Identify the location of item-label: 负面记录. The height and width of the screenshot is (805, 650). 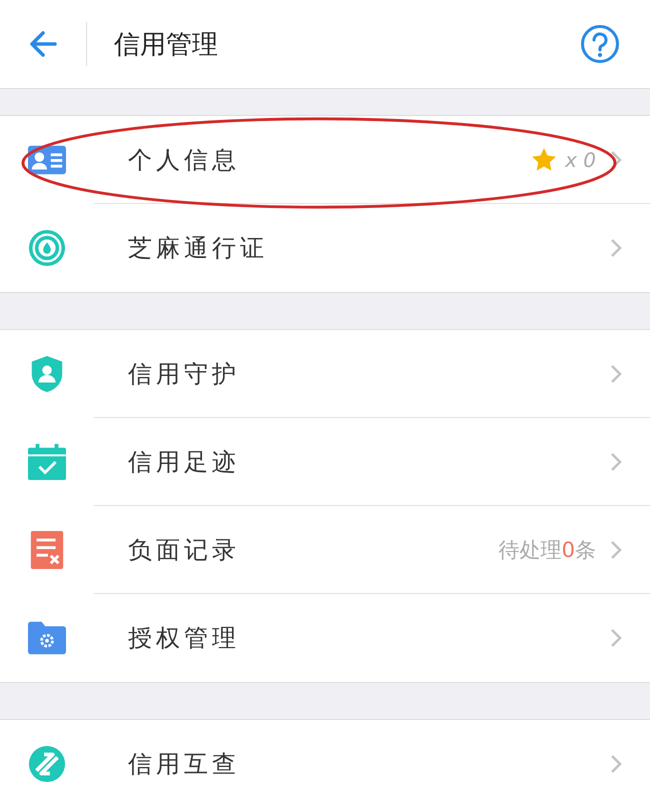
(184, 550).